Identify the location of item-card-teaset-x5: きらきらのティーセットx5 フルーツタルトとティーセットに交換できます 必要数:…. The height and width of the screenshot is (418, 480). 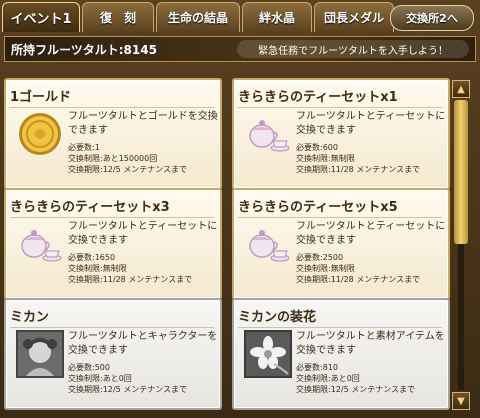
(341, 244).